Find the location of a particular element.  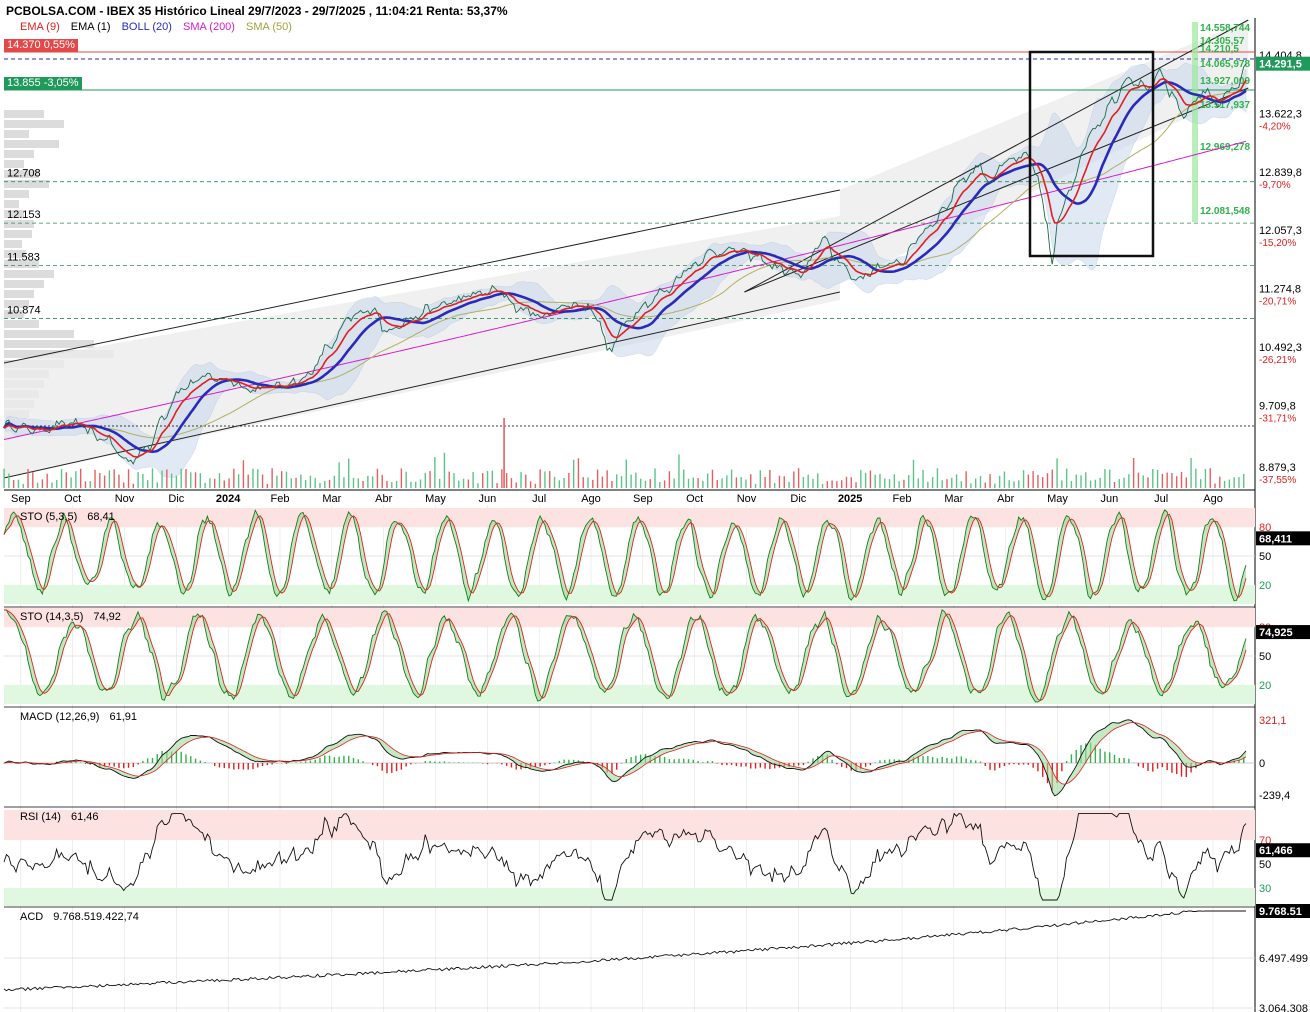

x-axis-month-label: Sep is located at coordinates (643, 499).